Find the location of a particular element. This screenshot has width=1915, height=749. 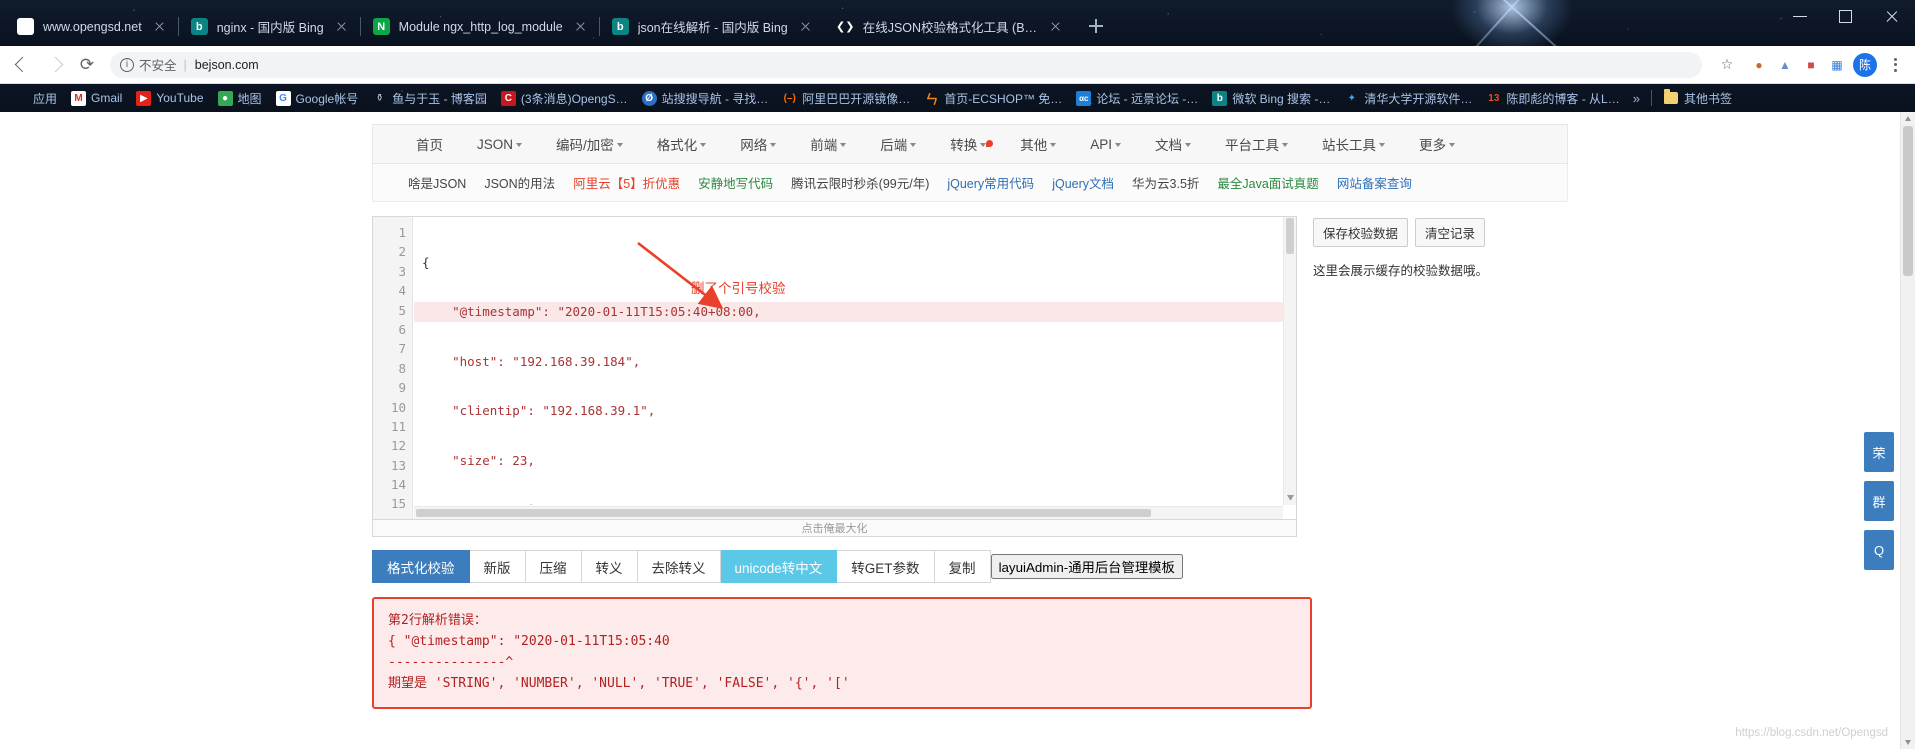

extension-icon-4: ▦ is located at coordinates (1837, 65).